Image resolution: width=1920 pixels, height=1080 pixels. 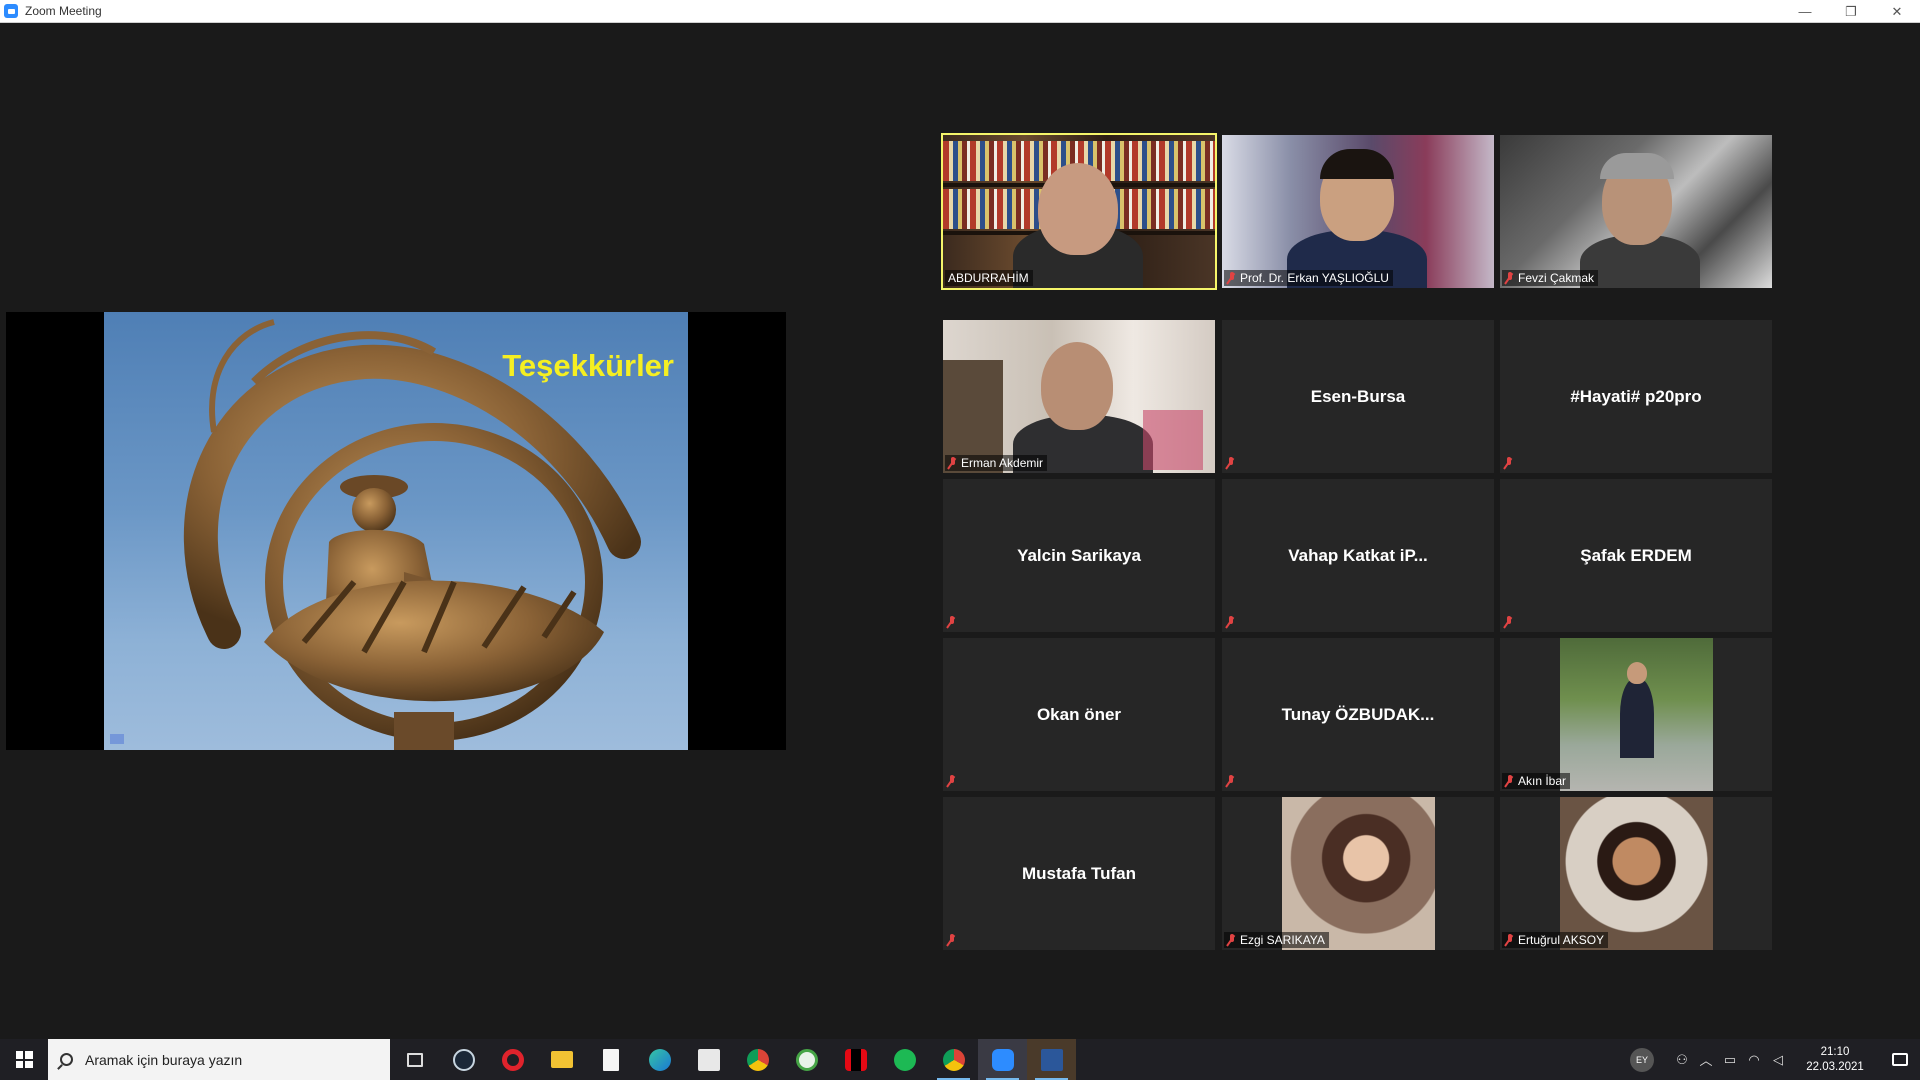 What do you see at coordinates (1805, 11) in the screenshot?
I see `minimize-button: —` at bounding box center [1805, 11].